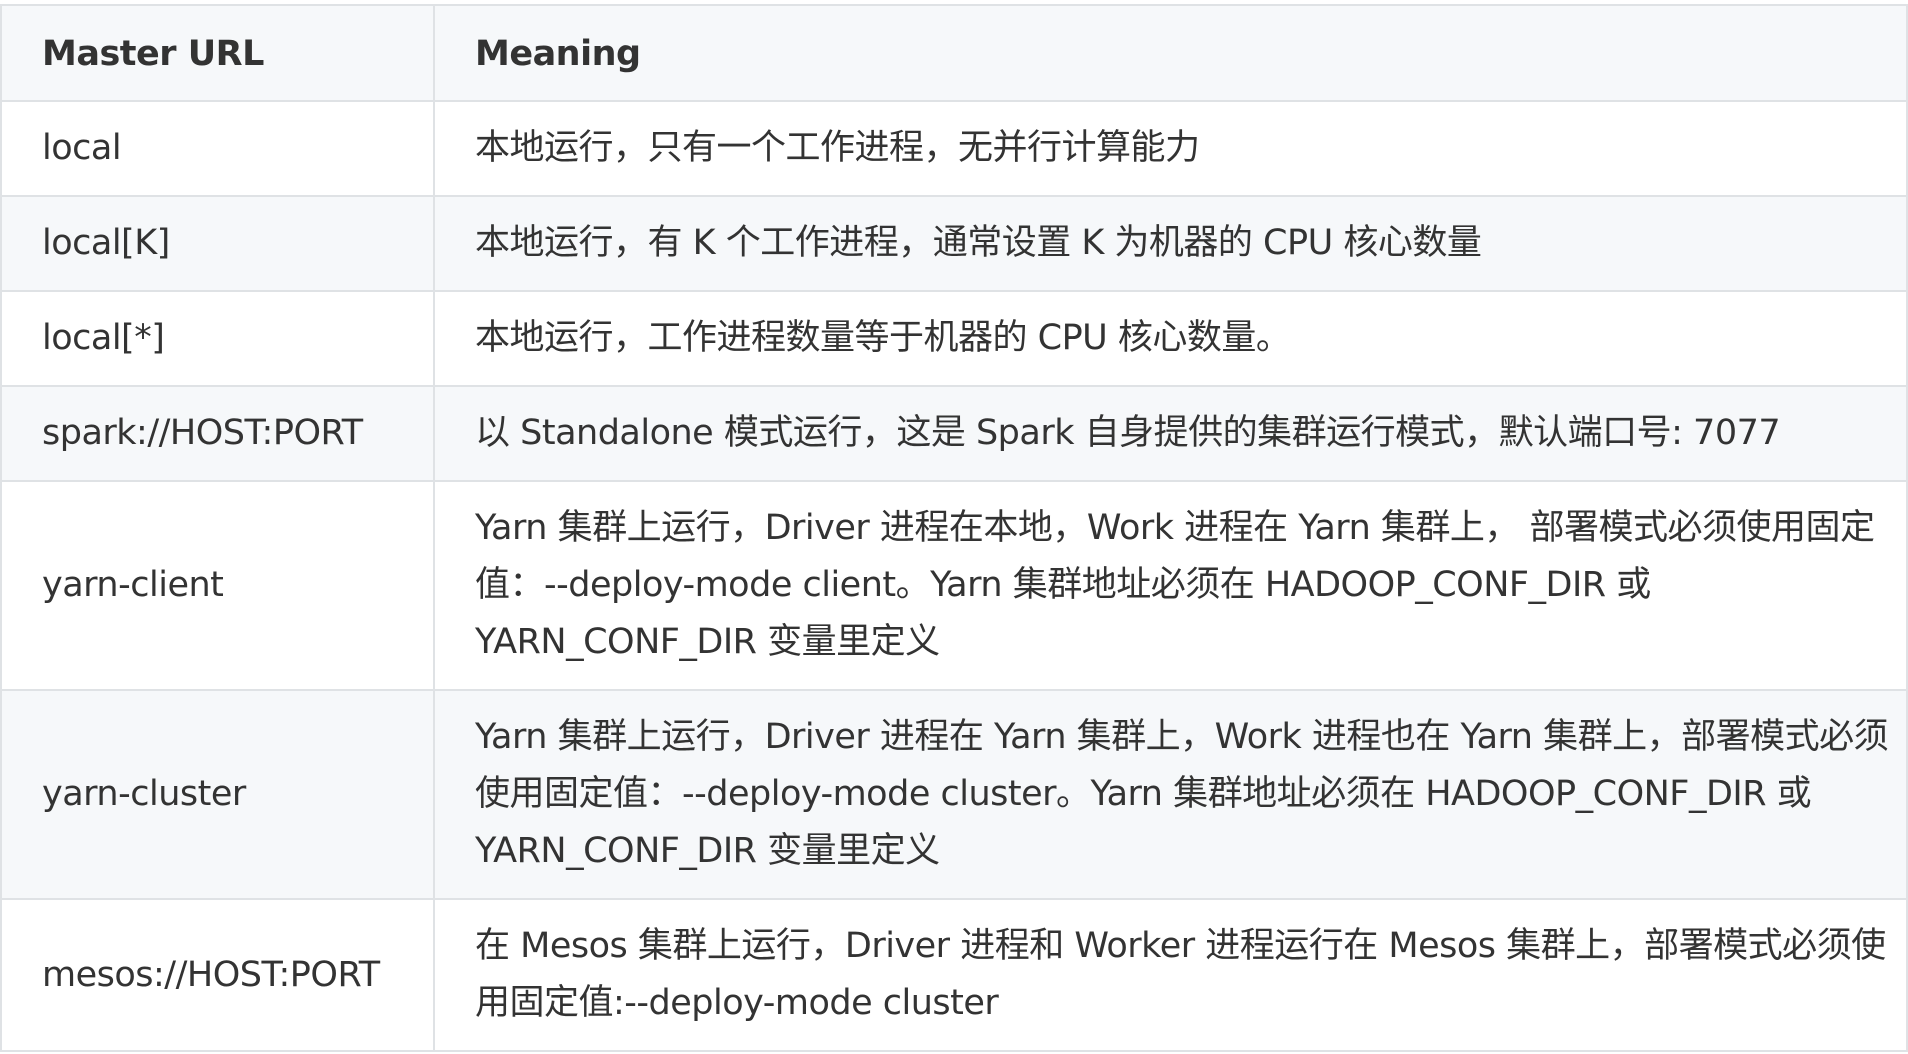 This screenshot has height=1054, width=1908. What do you see at coordinates (217, 585) in the screenshot?
I see `cell-master-url: yarn-client` at bounding box center [217, 585].